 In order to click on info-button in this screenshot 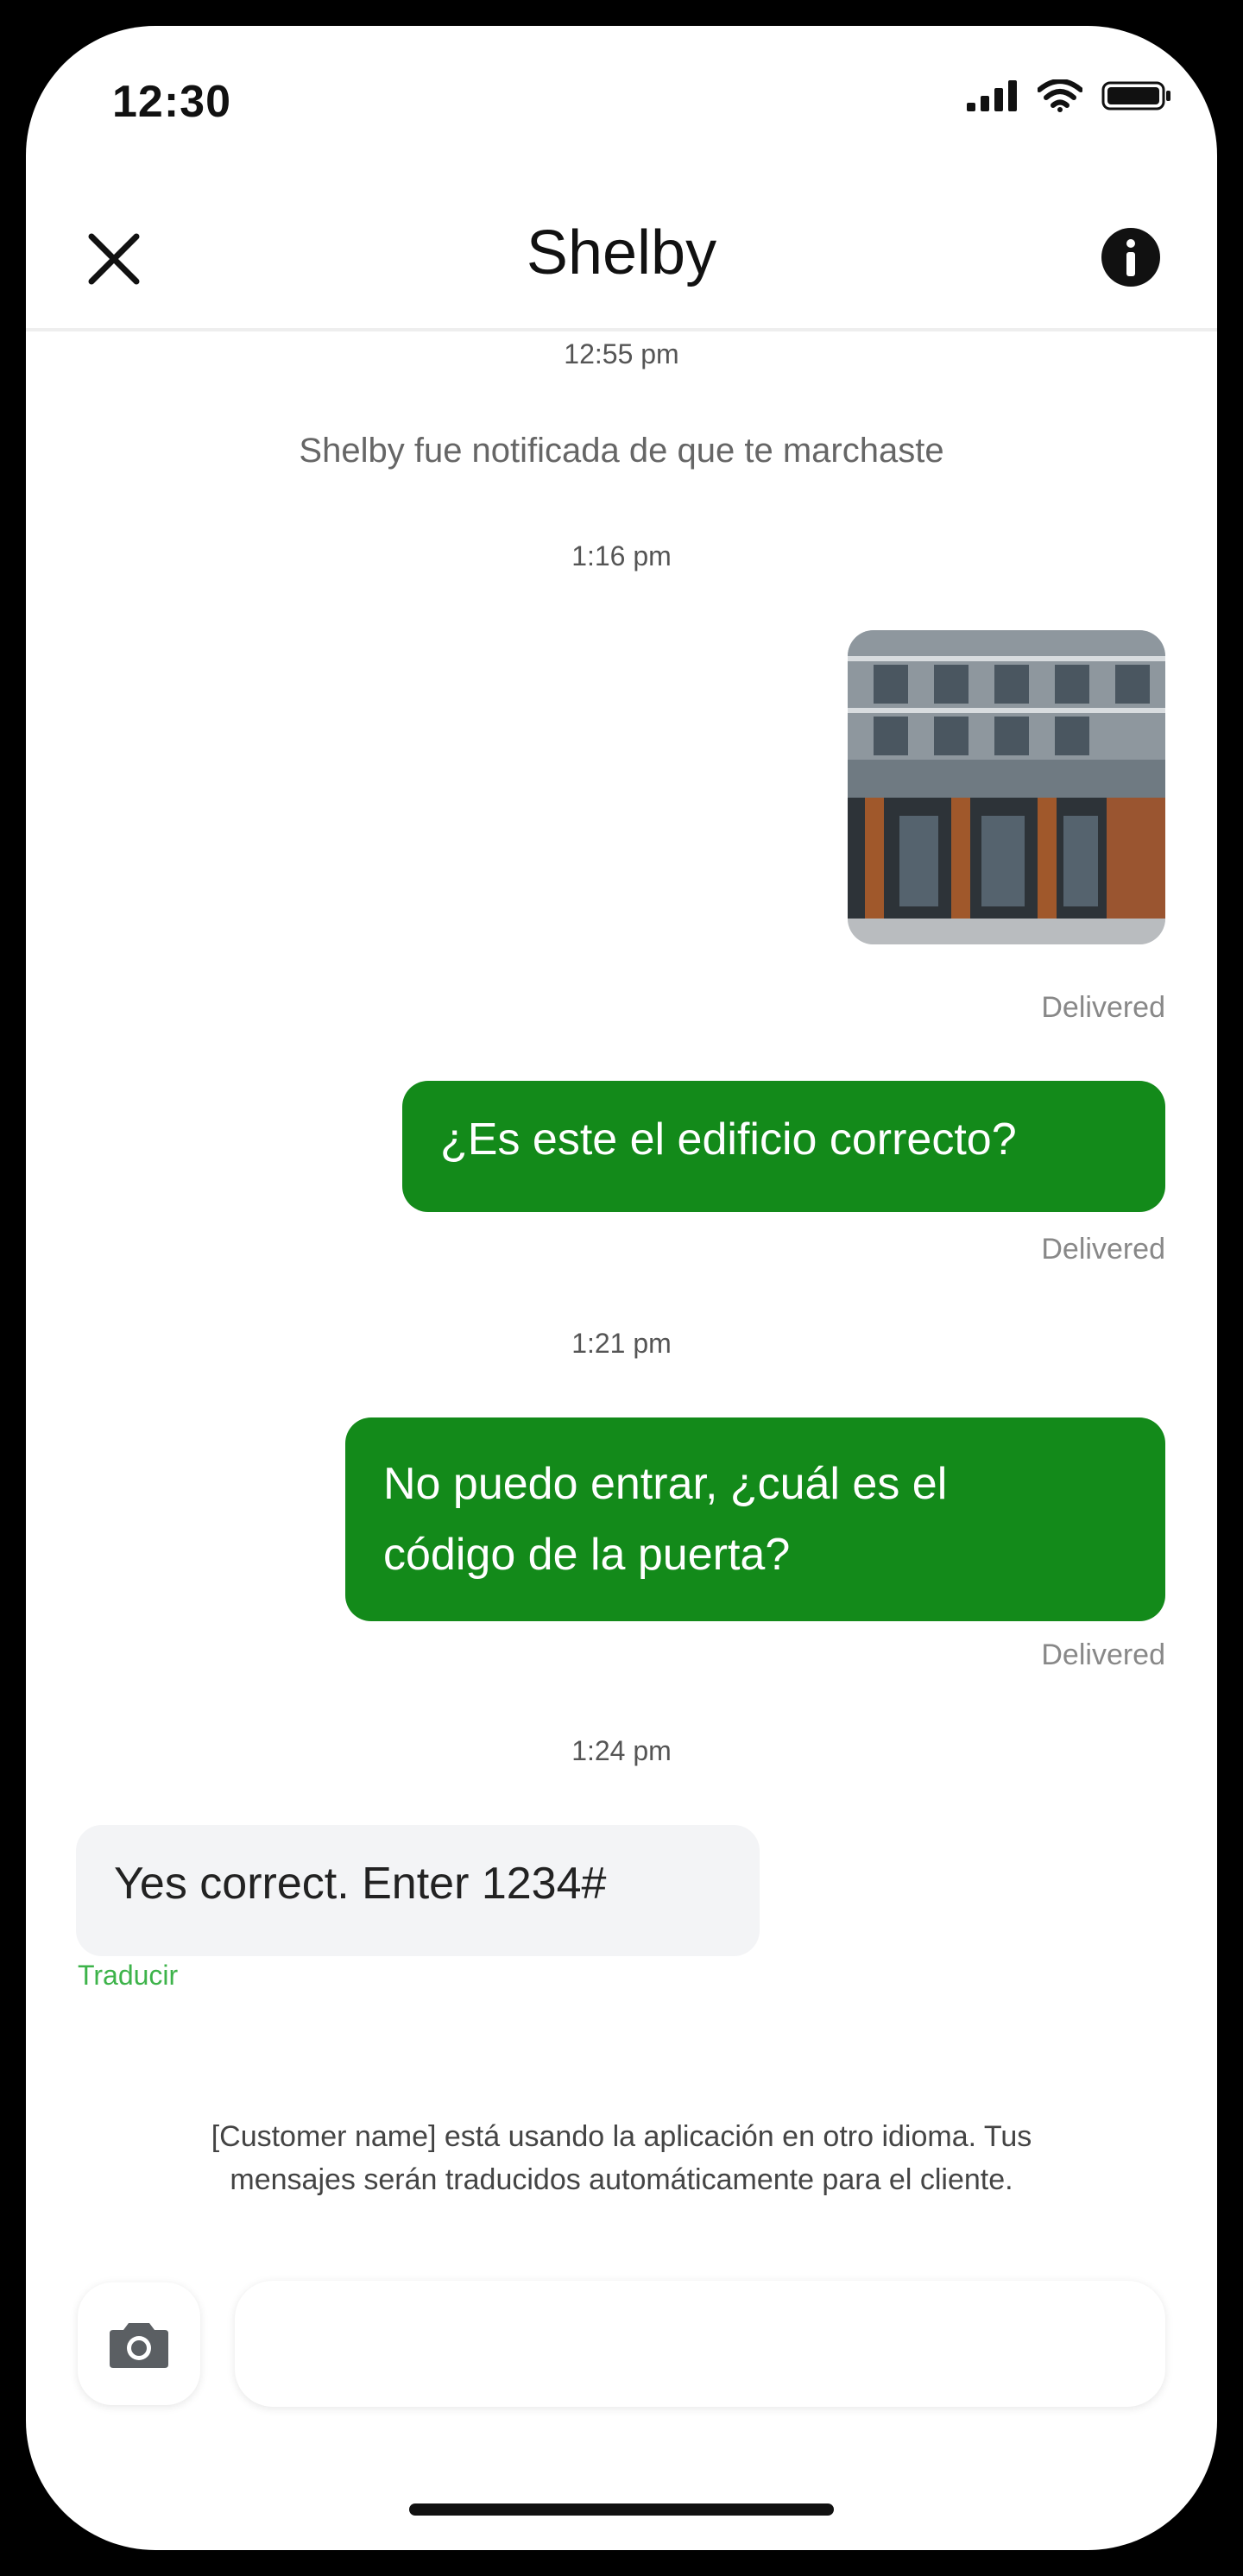, I will do `click(1130, 257)`.